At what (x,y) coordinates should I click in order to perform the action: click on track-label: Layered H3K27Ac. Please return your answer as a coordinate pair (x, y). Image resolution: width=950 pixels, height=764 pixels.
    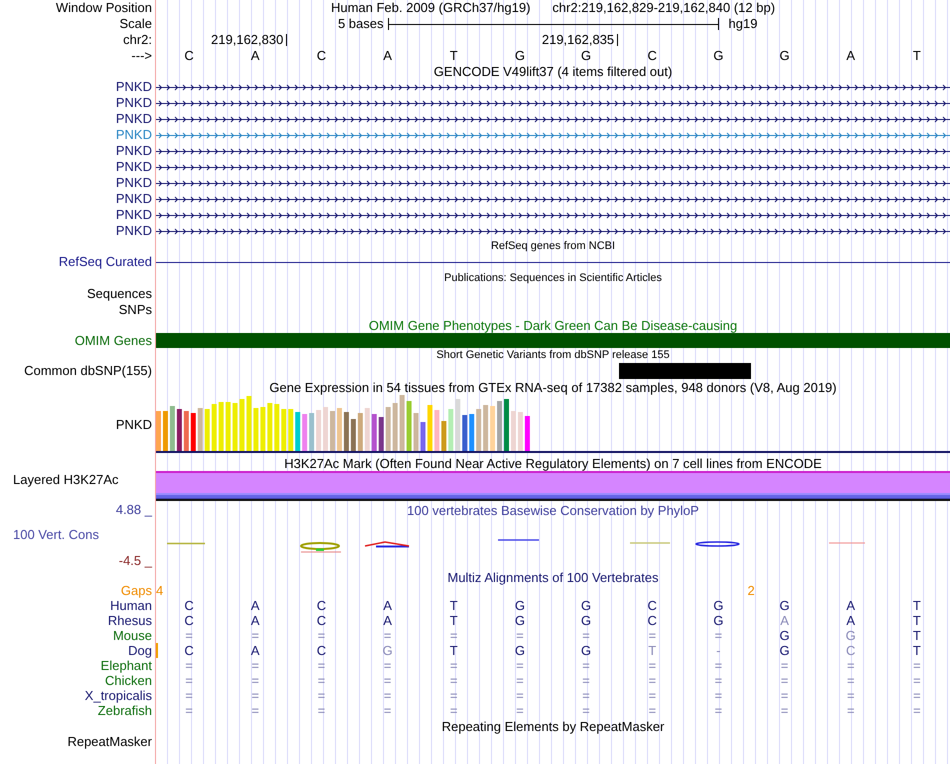
    Looking at the image, I should click on (66, 480).